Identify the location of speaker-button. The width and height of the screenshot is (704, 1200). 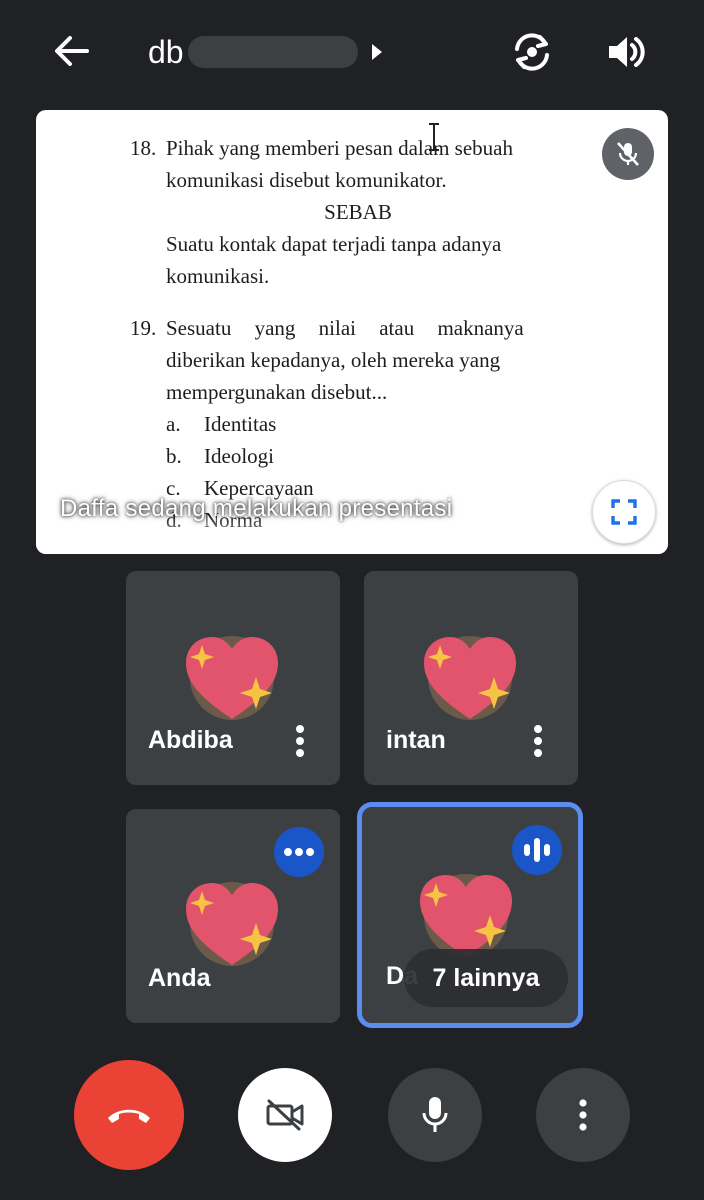
(626, 52).